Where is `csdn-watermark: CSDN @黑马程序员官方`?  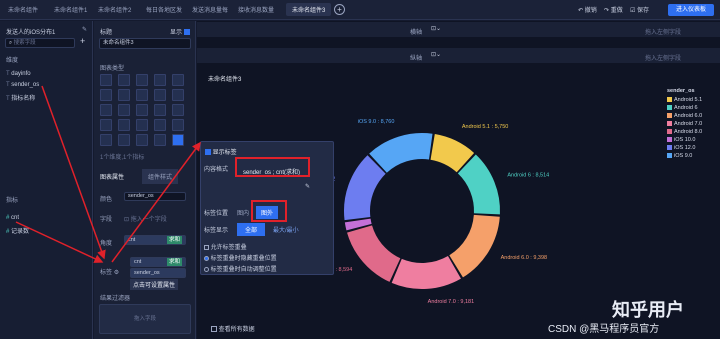 csdn-watermark: CSDN @黑马程序员官方 is located at coordinates (604, 329).